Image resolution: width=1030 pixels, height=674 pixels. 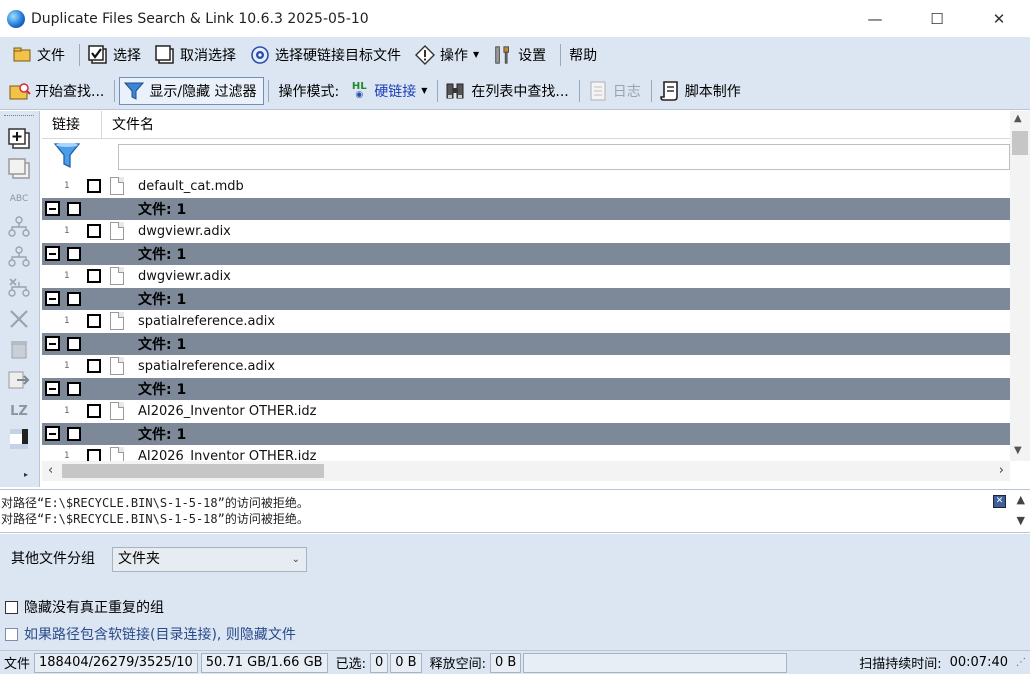 What do you see at coordinates (586, 55) in the screenshot?
I see `menu-help: 帮助` at bounding box center [586, 55].